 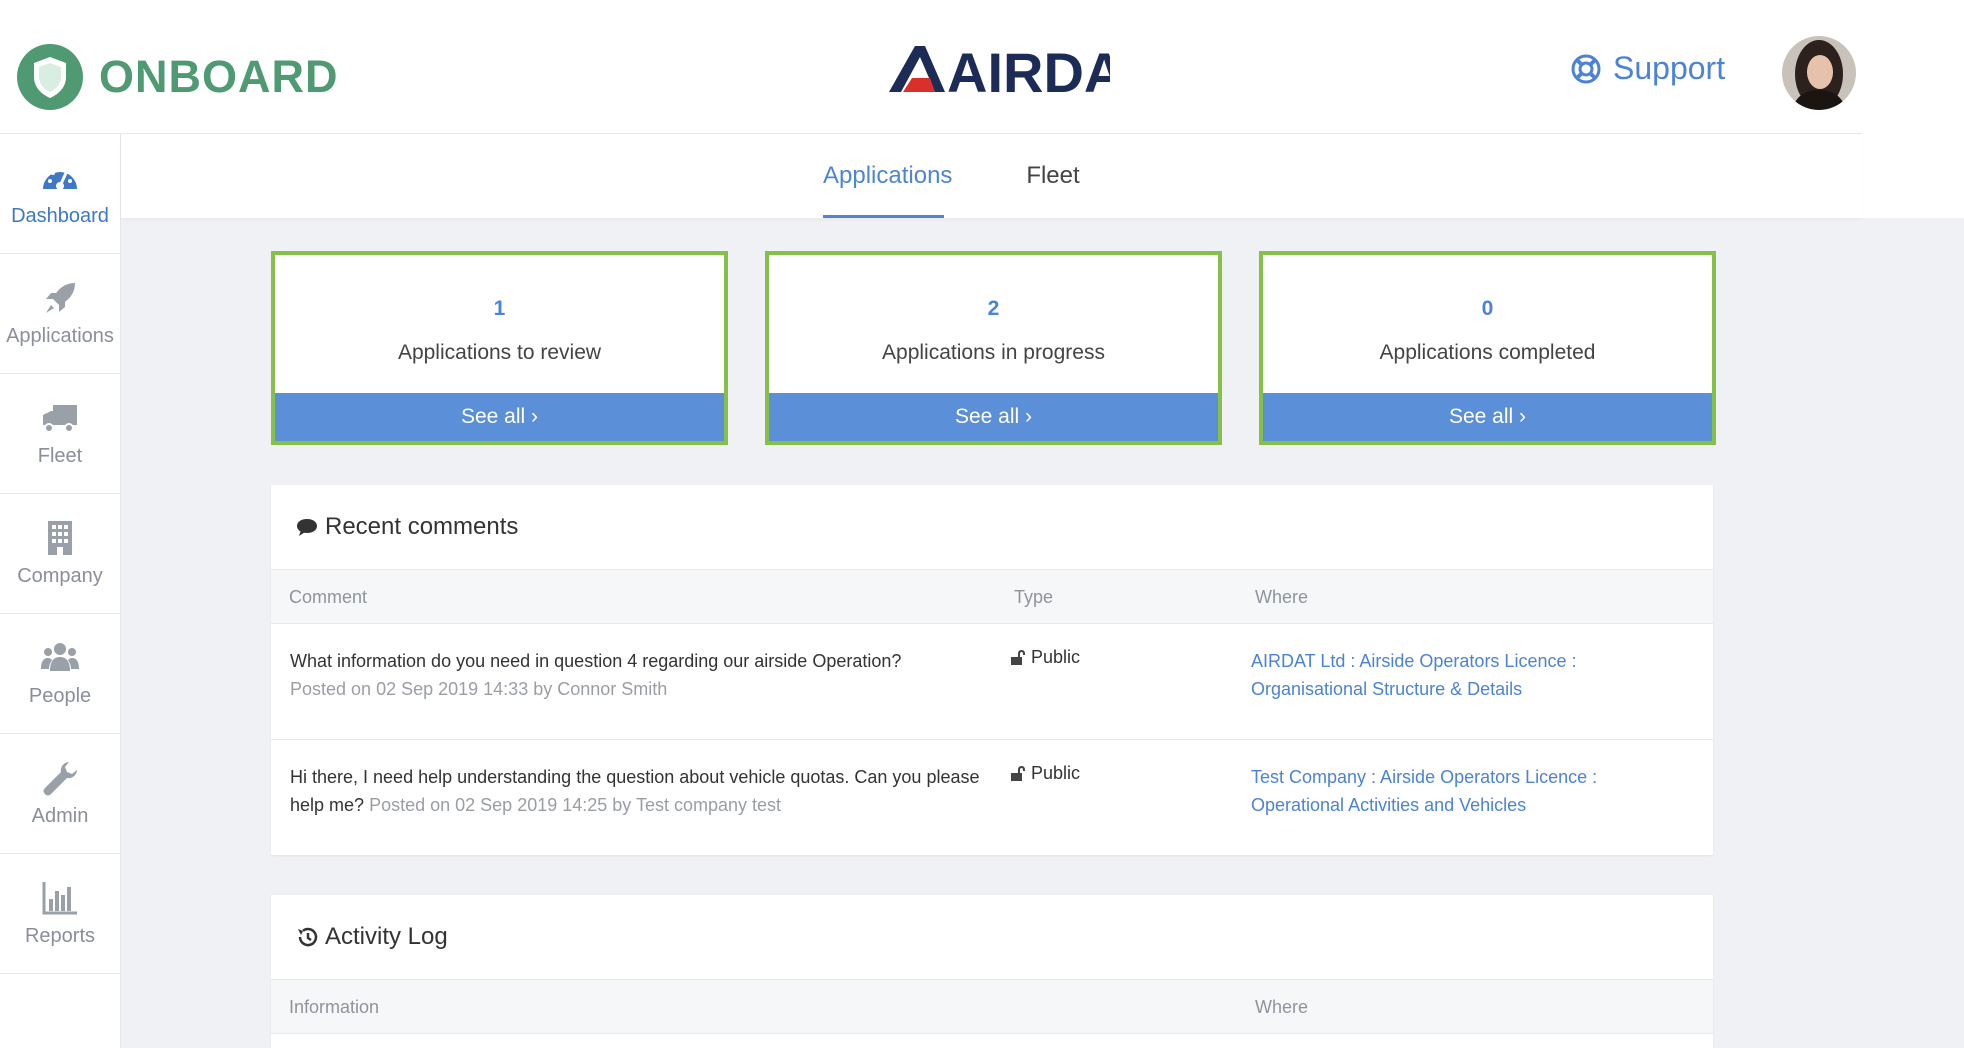 What do you see at coordinates (307, 527) in the screenshot?
I see `comment-icon` at bounding box center [307, 527].